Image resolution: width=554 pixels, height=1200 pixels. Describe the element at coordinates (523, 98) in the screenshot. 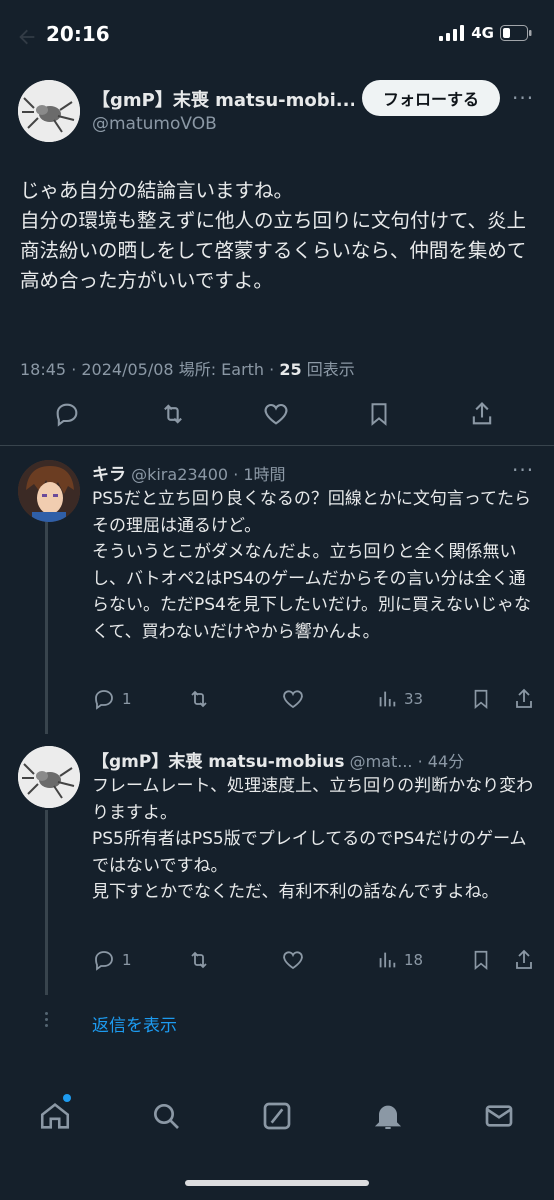

I see `more-options-icon: ···` at that location.